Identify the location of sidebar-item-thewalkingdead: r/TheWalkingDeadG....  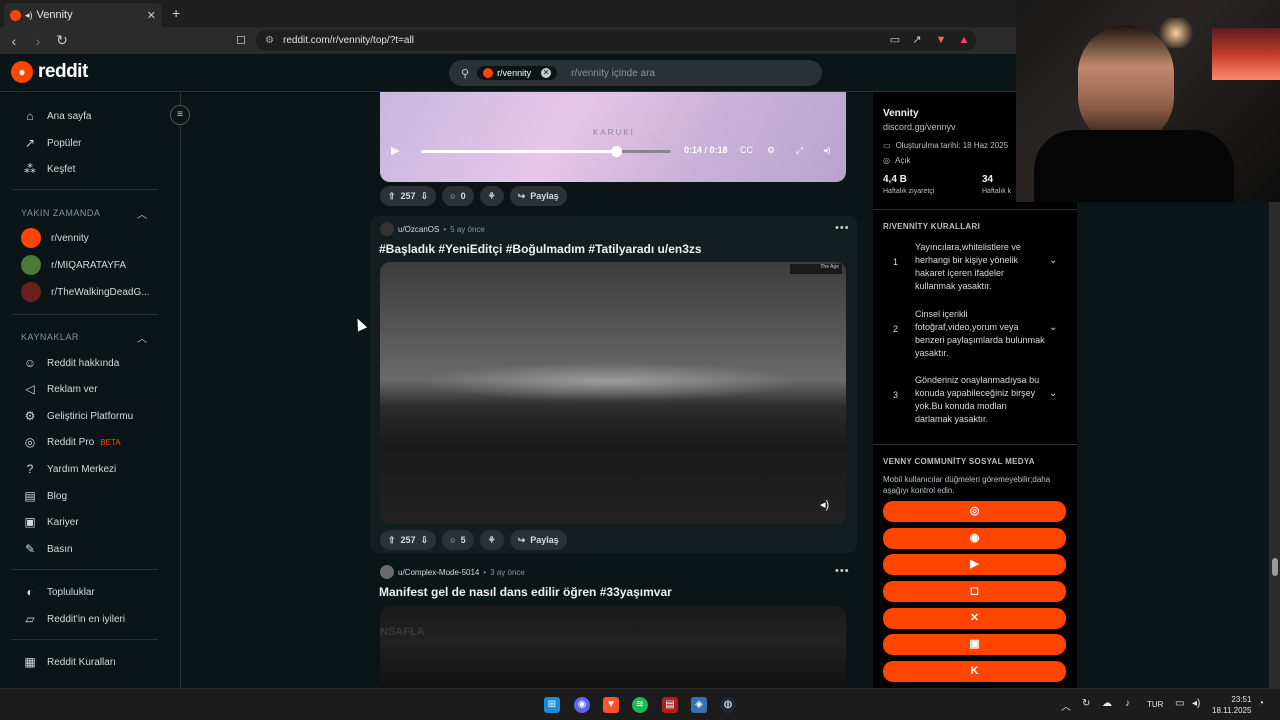
(85, 292).